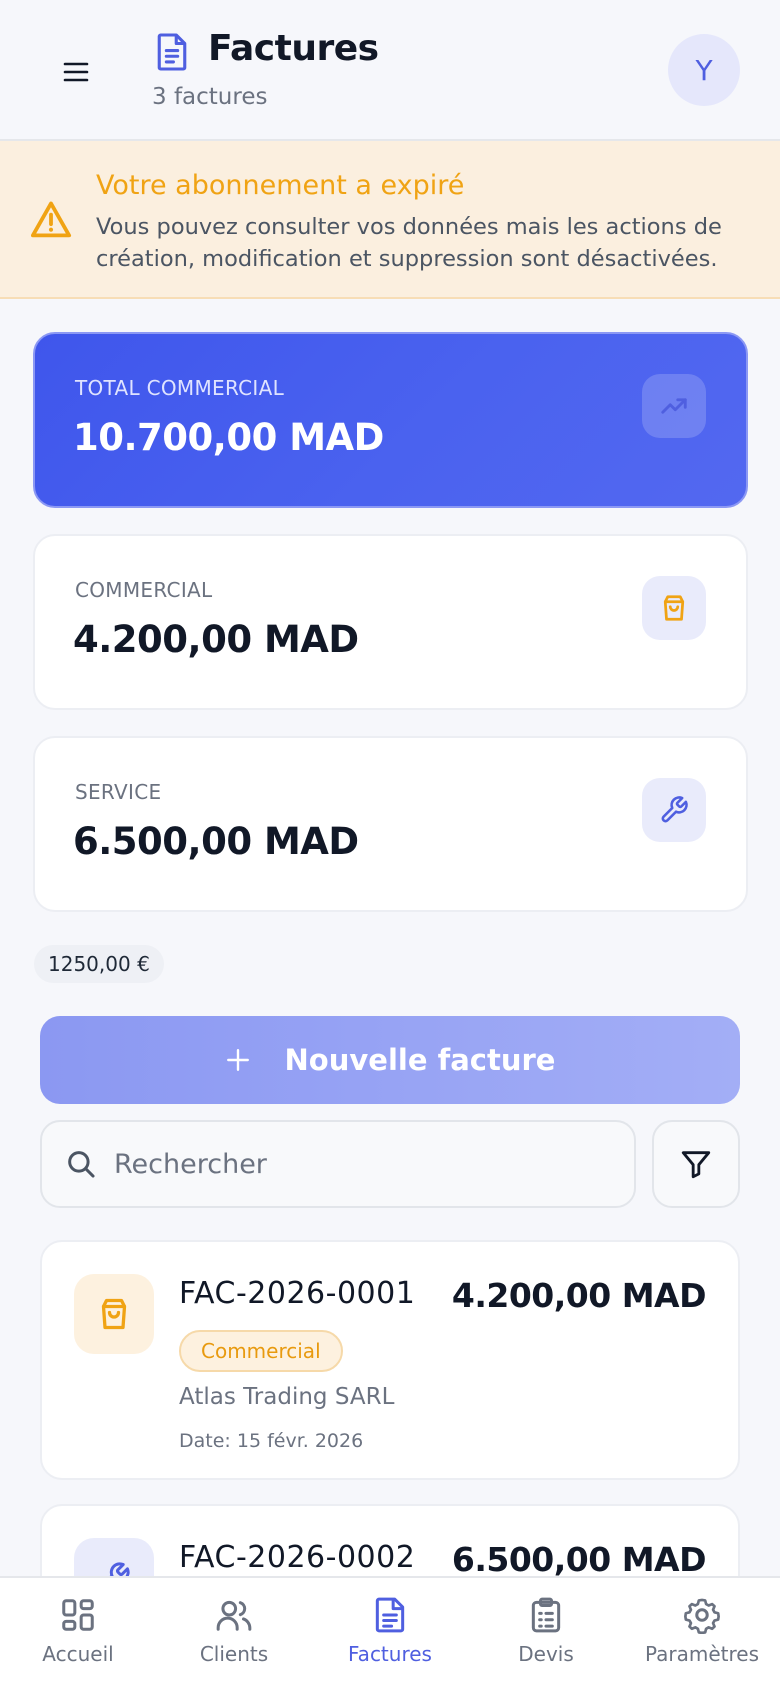  What do you see at coordinates (271, 1441) in the screenshot?
I see `invoice-date: Date: 15 févr. 2026` at bounding box center [271, 1441].